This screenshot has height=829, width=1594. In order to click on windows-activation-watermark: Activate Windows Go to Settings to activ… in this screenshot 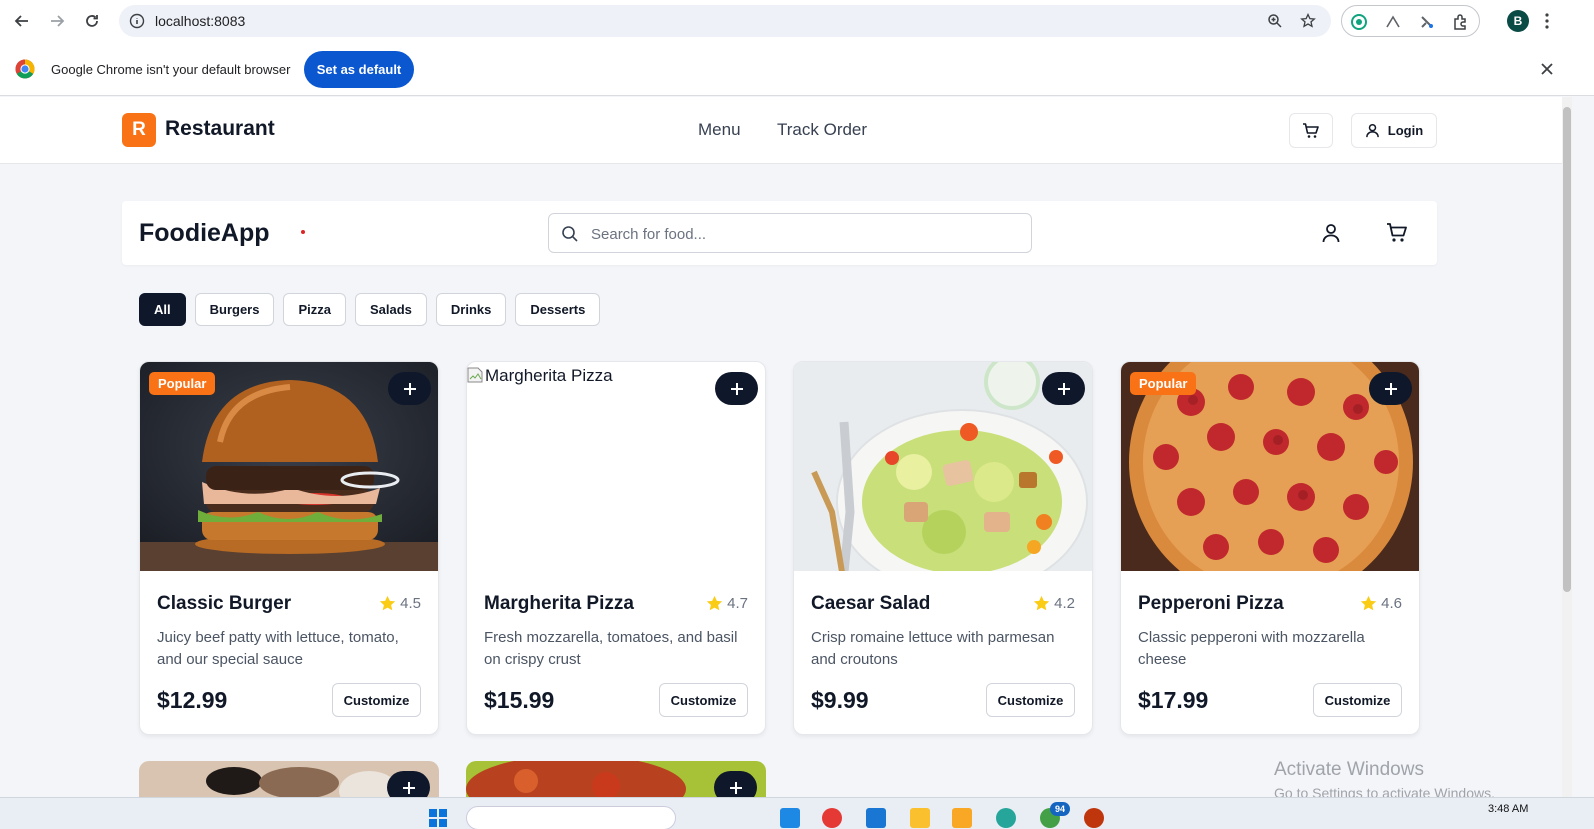, I will do `click(1384, 780)`.